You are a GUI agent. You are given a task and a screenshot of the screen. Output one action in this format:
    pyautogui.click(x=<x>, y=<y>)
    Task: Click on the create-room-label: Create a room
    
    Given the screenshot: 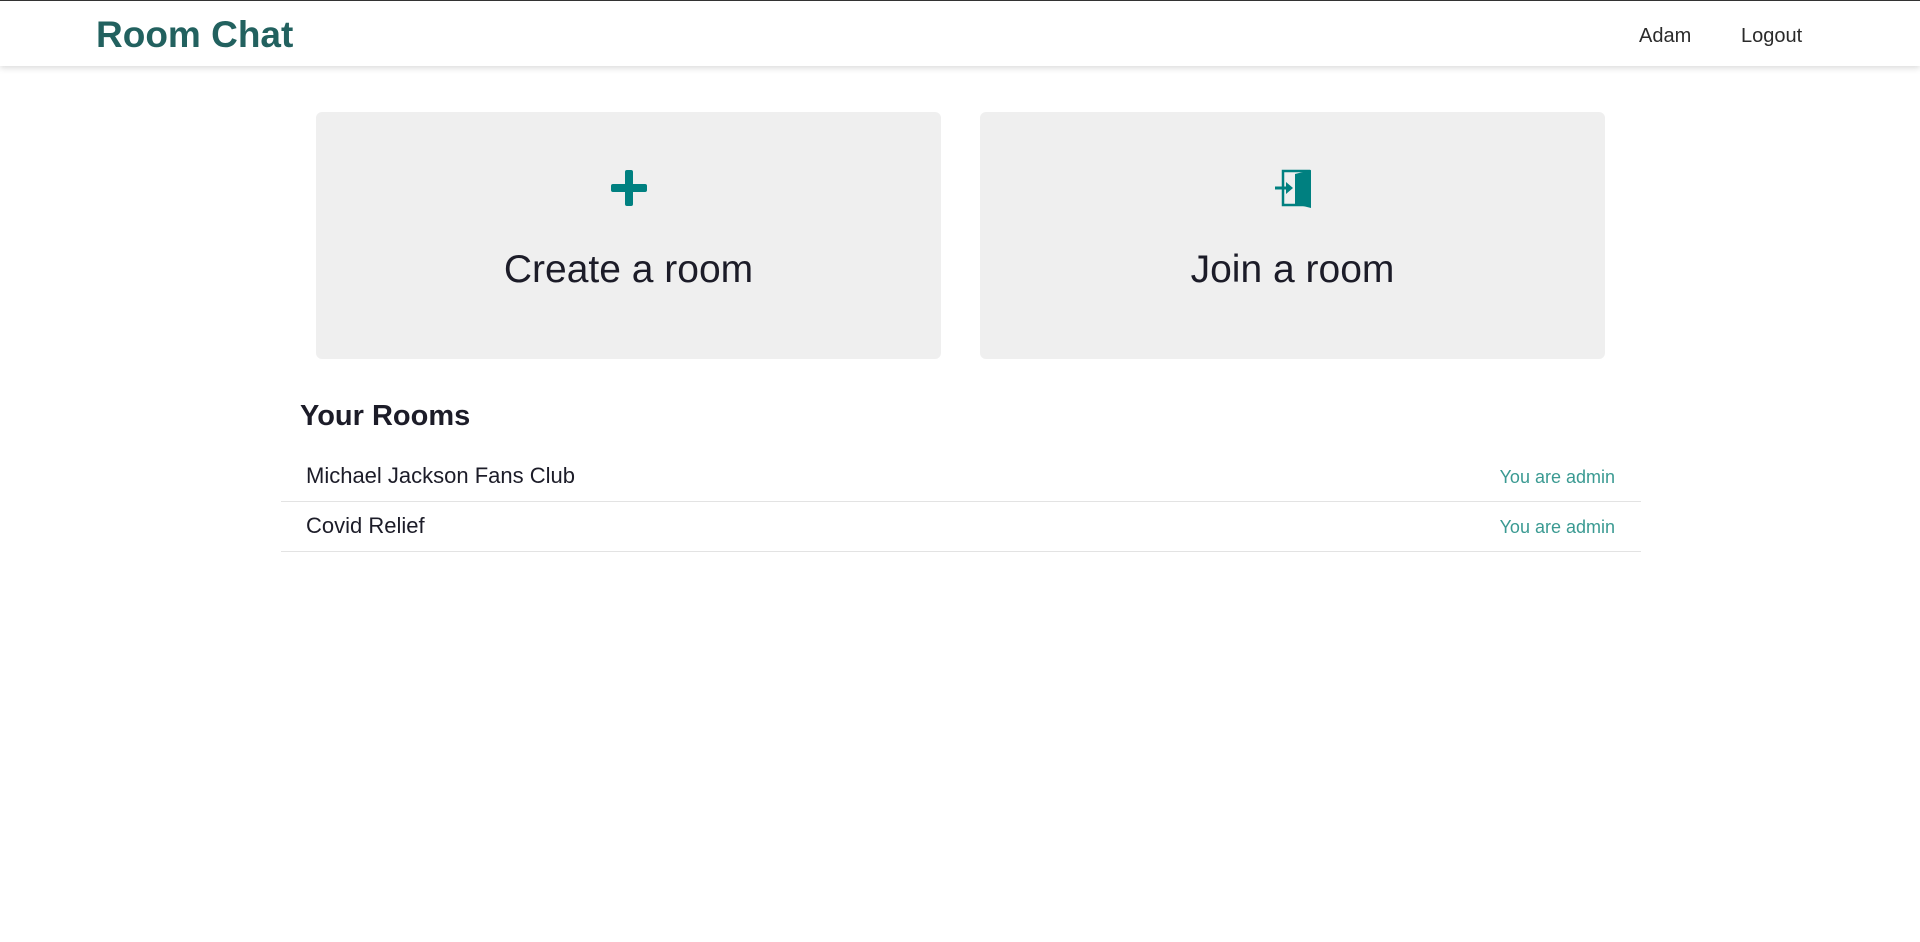 What is the action you would take?
    pyautogui.click(x=628, y=269)
    